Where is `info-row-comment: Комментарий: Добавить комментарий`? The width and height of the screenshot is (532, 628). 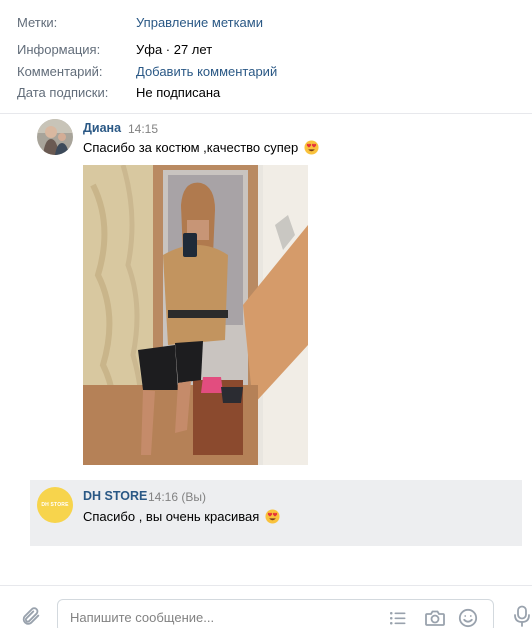
info-row-comment: Комментарий: Добавить комментарий is located at coordinates (147, 71).